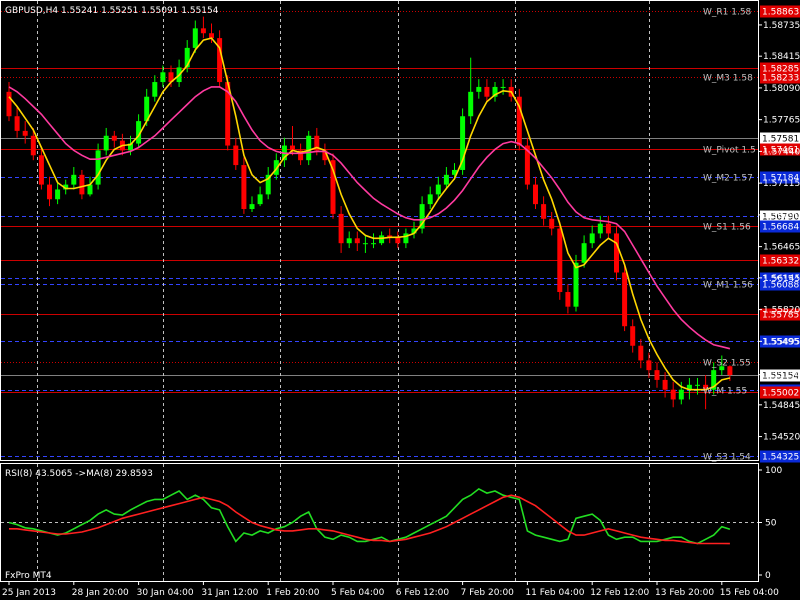 This screenshot has width=800, height=600. What do you see at coordinates (768, 576) in the screenshot?
I see `rsi-tick-label-2: 0` at bounding box center [768, 576].